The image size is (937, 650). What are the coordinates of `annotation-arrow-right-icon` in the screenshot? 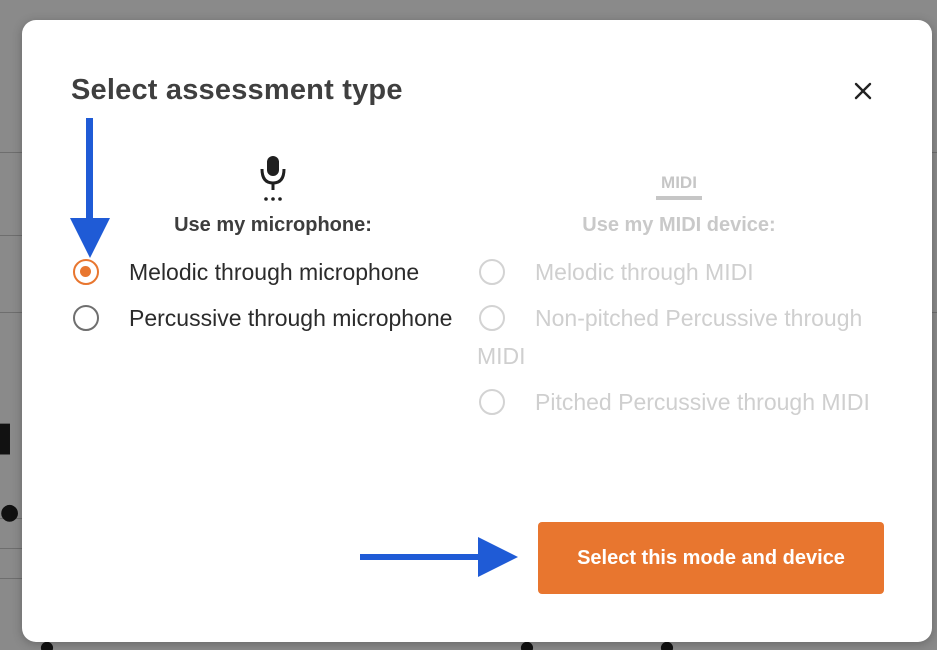 It's located at (439, 557).